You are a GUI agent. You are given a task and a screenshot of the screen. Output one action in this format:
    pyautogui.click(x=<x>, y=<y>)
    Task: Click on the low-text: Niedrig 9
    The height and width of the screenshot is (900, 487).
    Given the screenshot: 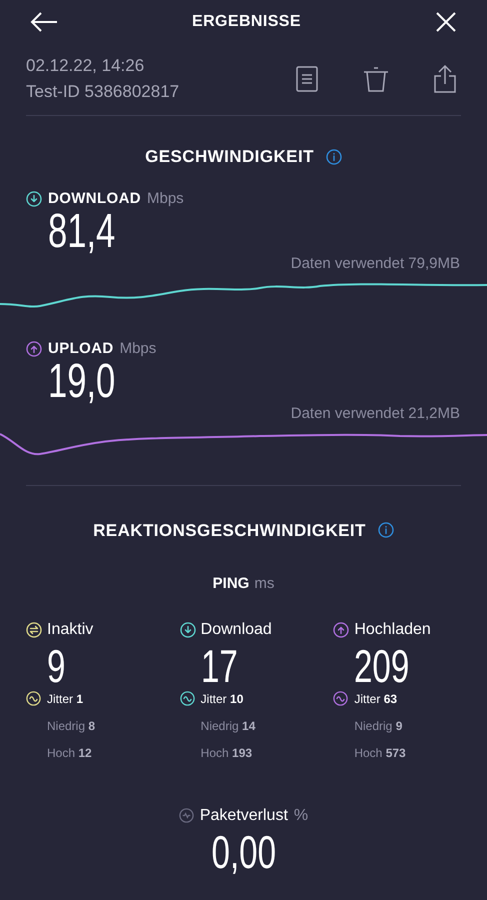 What is the action you would take?
    pyautogui.click(x=379, y=726)
    